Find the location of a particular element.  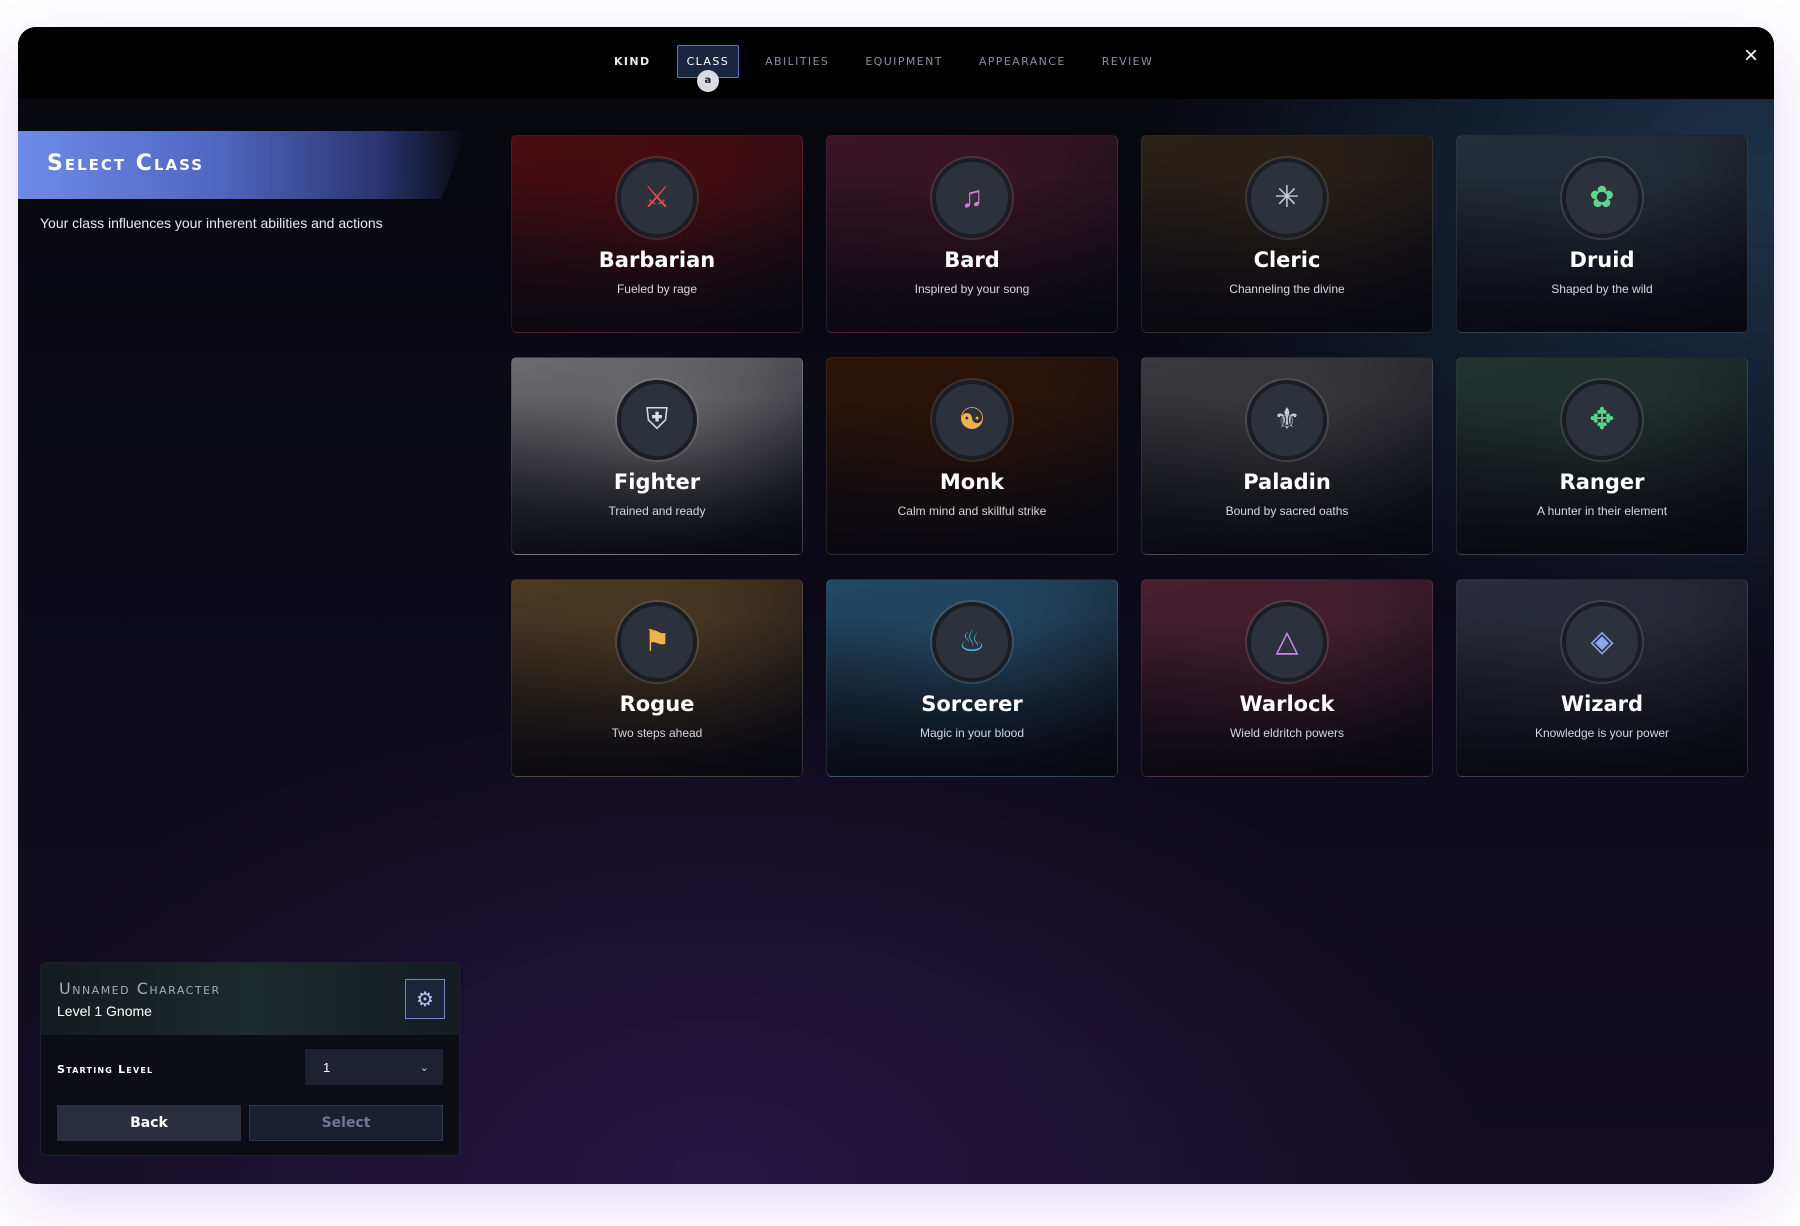

starting-level-label: Starting Level is located at coordinates (105, 1069).